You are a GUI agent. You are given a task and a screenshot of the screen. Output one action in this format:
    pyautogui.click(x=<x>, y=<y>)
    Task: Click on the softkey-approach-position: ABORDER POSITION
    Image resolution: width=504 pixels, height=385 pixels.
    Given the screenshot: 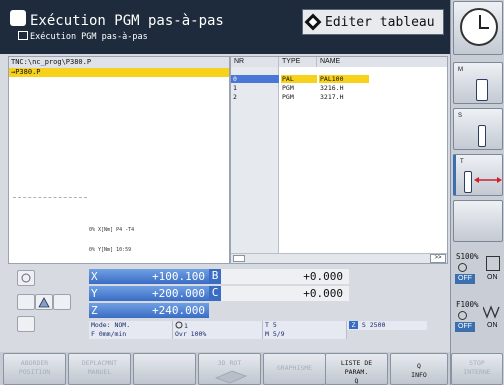 What is the action you would take?
    pyautogui.click(x=34, y=369)
    